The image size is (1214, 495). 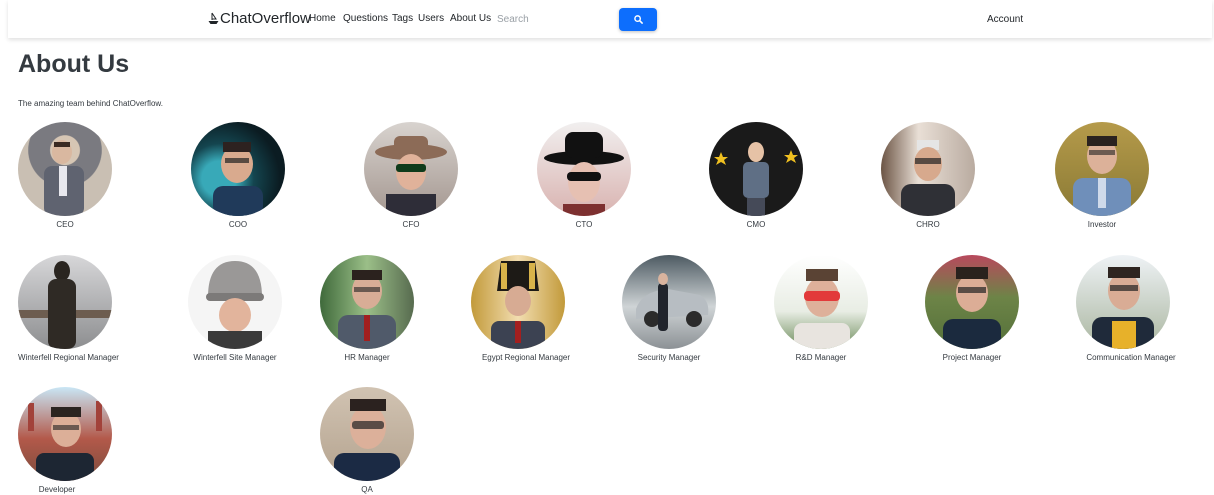 What do you see at coordinates (90, 103) in the screenshot?
I see `page-subtitle: The amazing team behind ChatOverflow.` at bounding box center [90, 103].